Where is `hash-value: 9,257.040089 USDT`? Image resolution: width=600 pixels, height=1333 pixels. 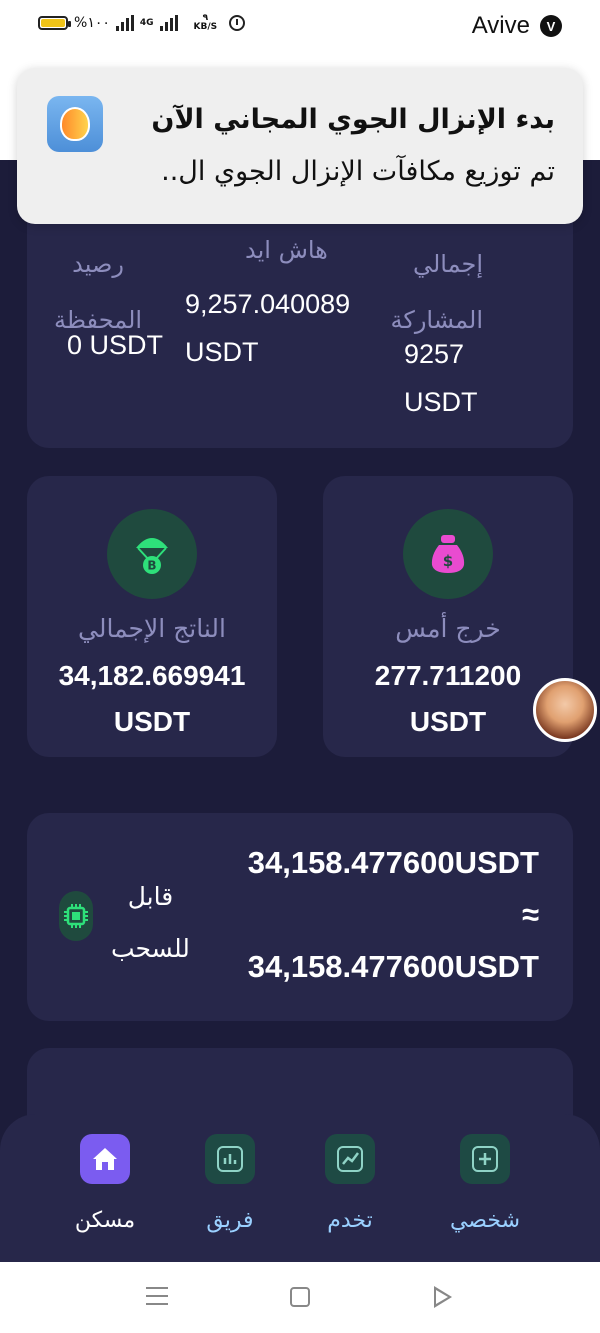
hash-value: 9,257.040089 USDT is located at coordinates (268, 328).